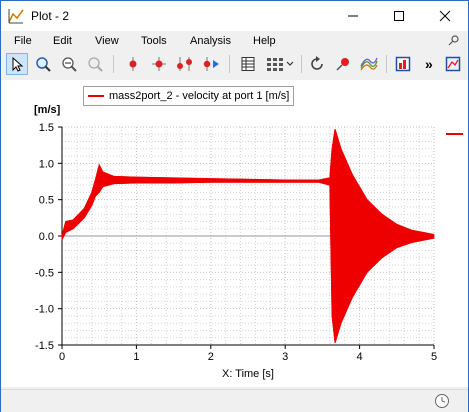  I want to click on two-markers-button, so click(185, 64).